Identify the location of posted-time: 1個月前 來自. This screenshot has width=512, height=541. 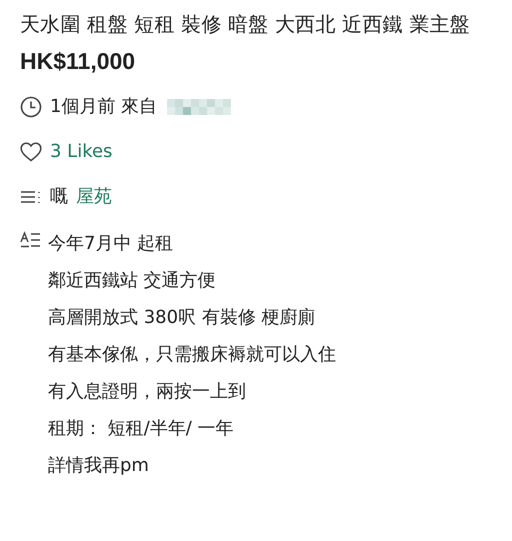
(104, 106).